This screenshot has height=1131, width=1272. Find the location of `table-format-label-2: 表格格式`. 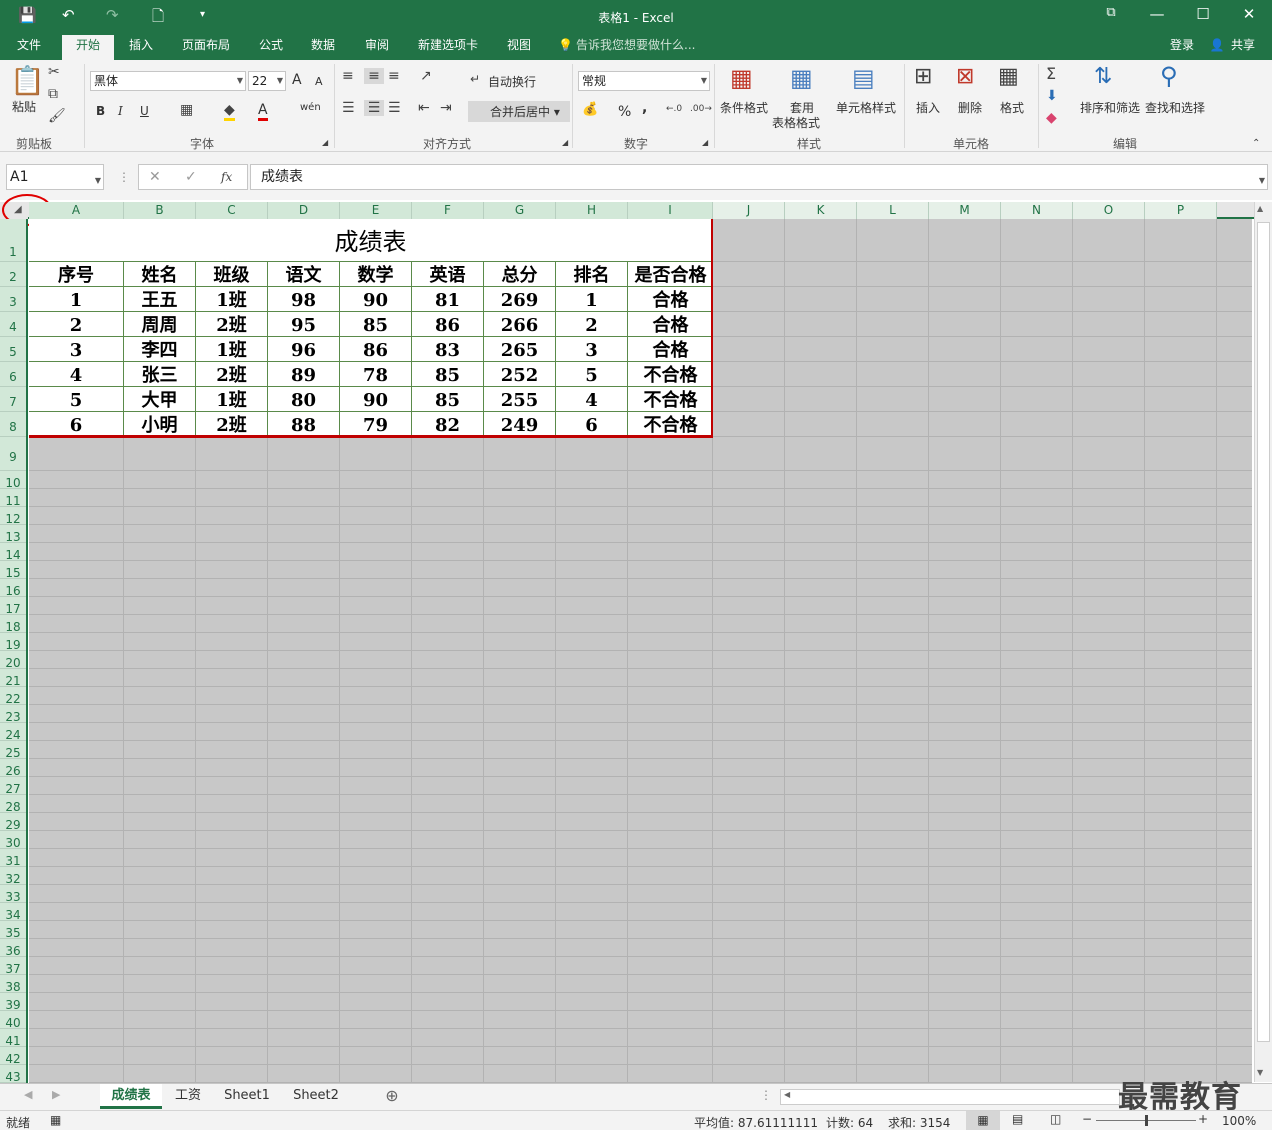

table-format-label-2: 表格格式 is located at coordinates (796, 122).